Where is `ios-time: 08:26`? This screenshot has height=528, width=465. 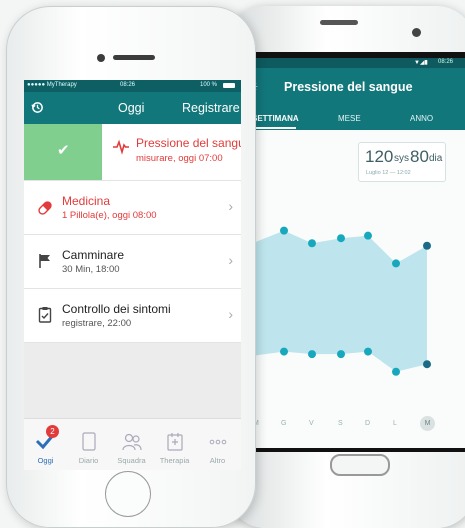
ios-time: 08:26 is located at coordinates (128, 85).